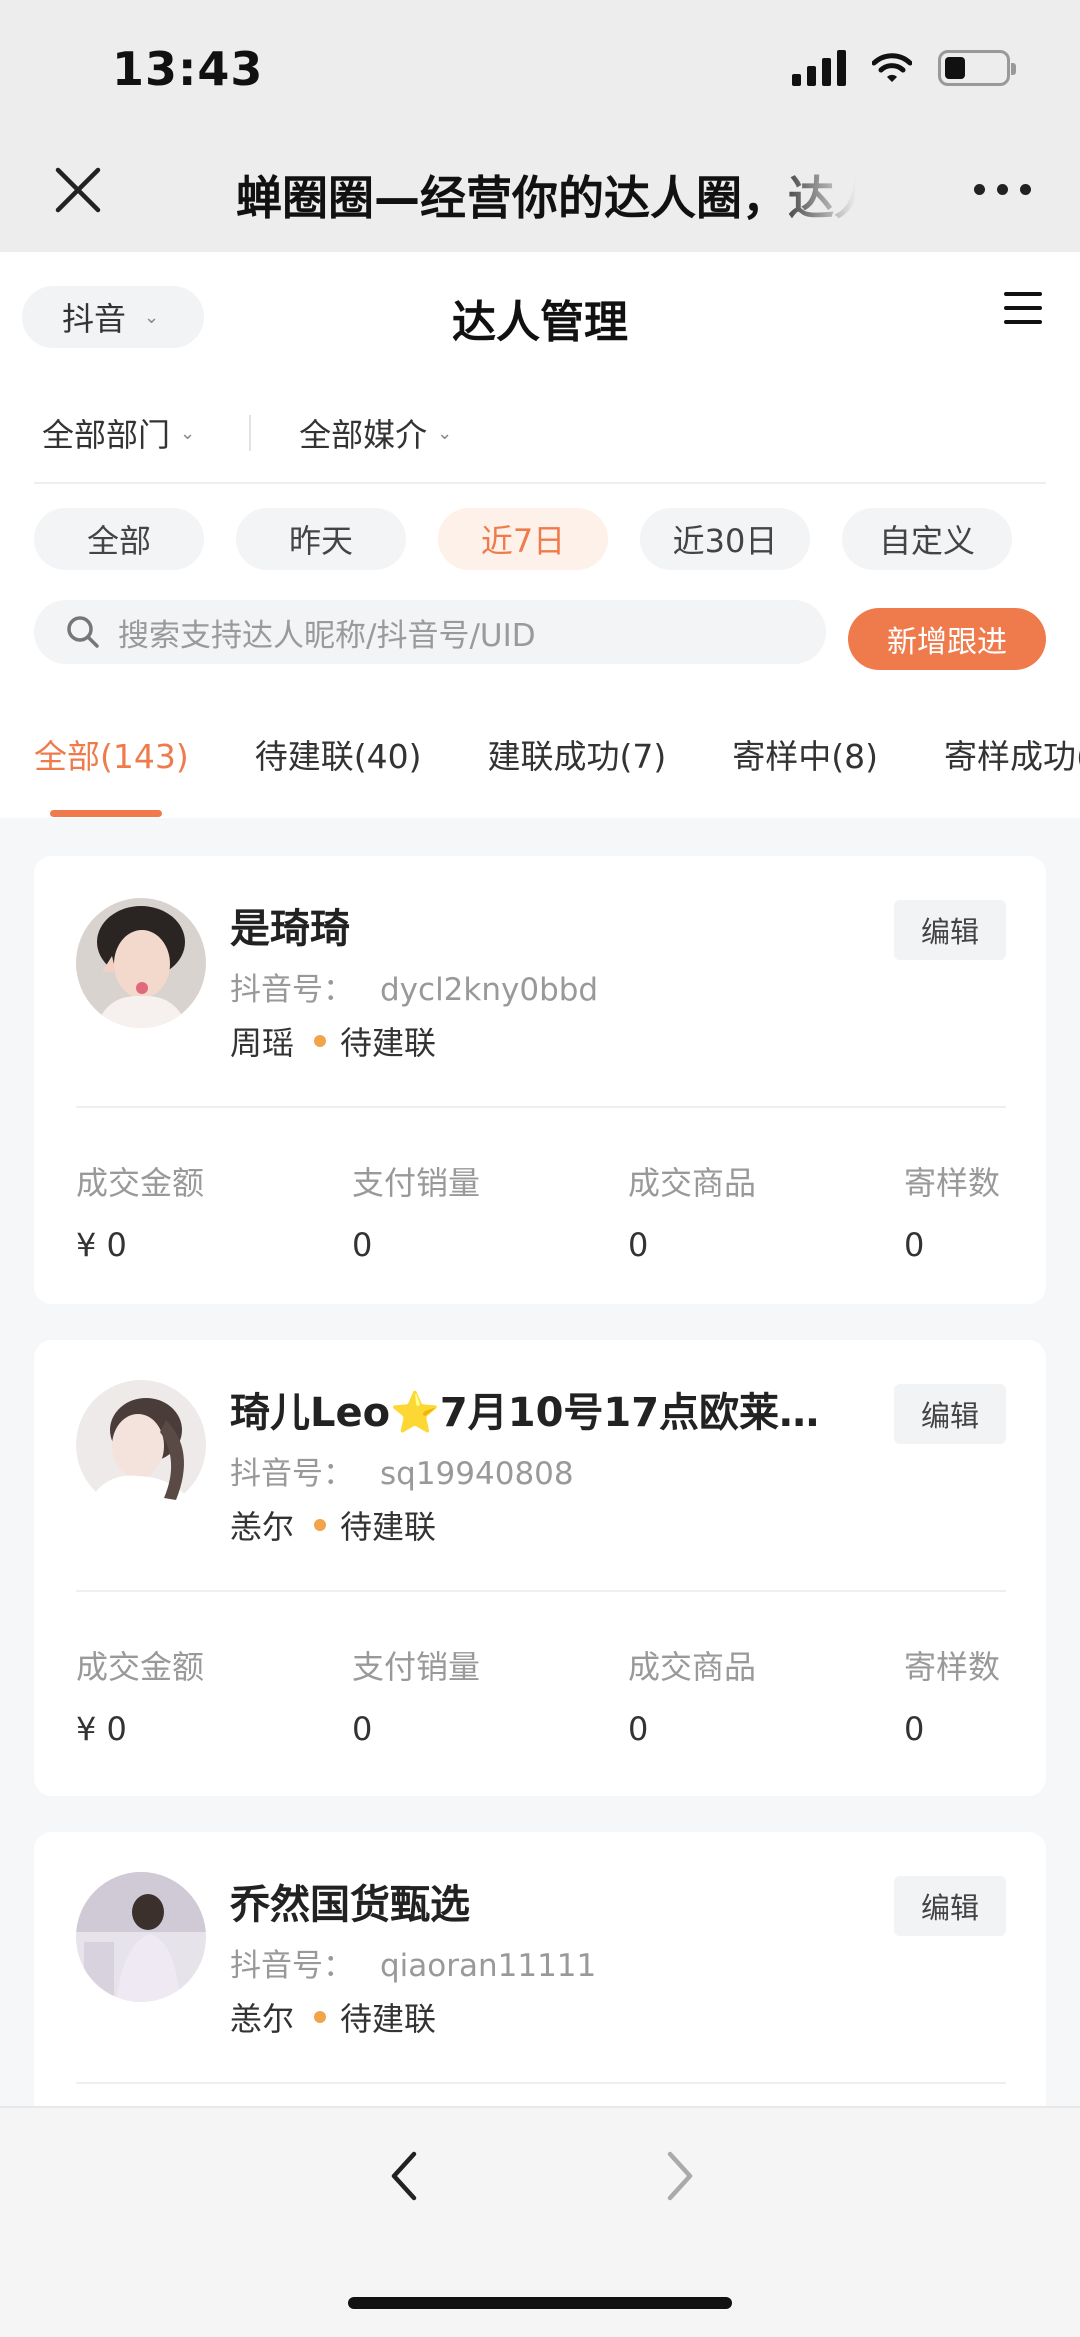 This screenshot has height=2337, width=1080. What do you see at coordinates (83, 632) in the screenshot?
I see `search-icon` at bounding box center [83, 632].